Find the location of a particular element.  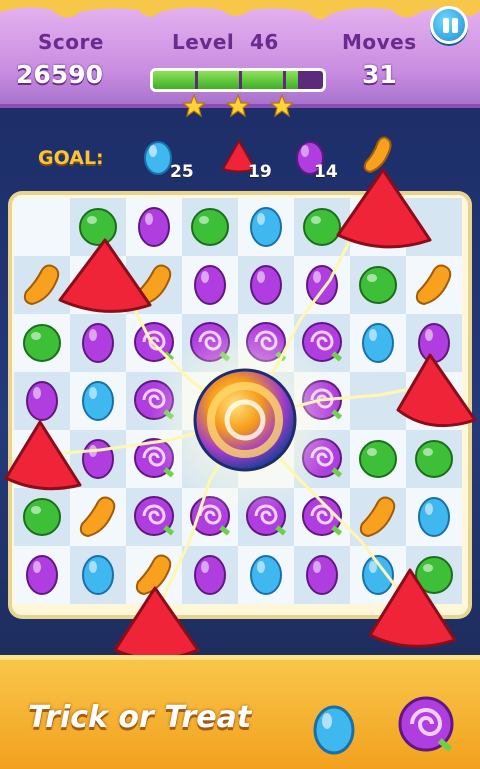

pause-button is located at coordinates (449, 25).